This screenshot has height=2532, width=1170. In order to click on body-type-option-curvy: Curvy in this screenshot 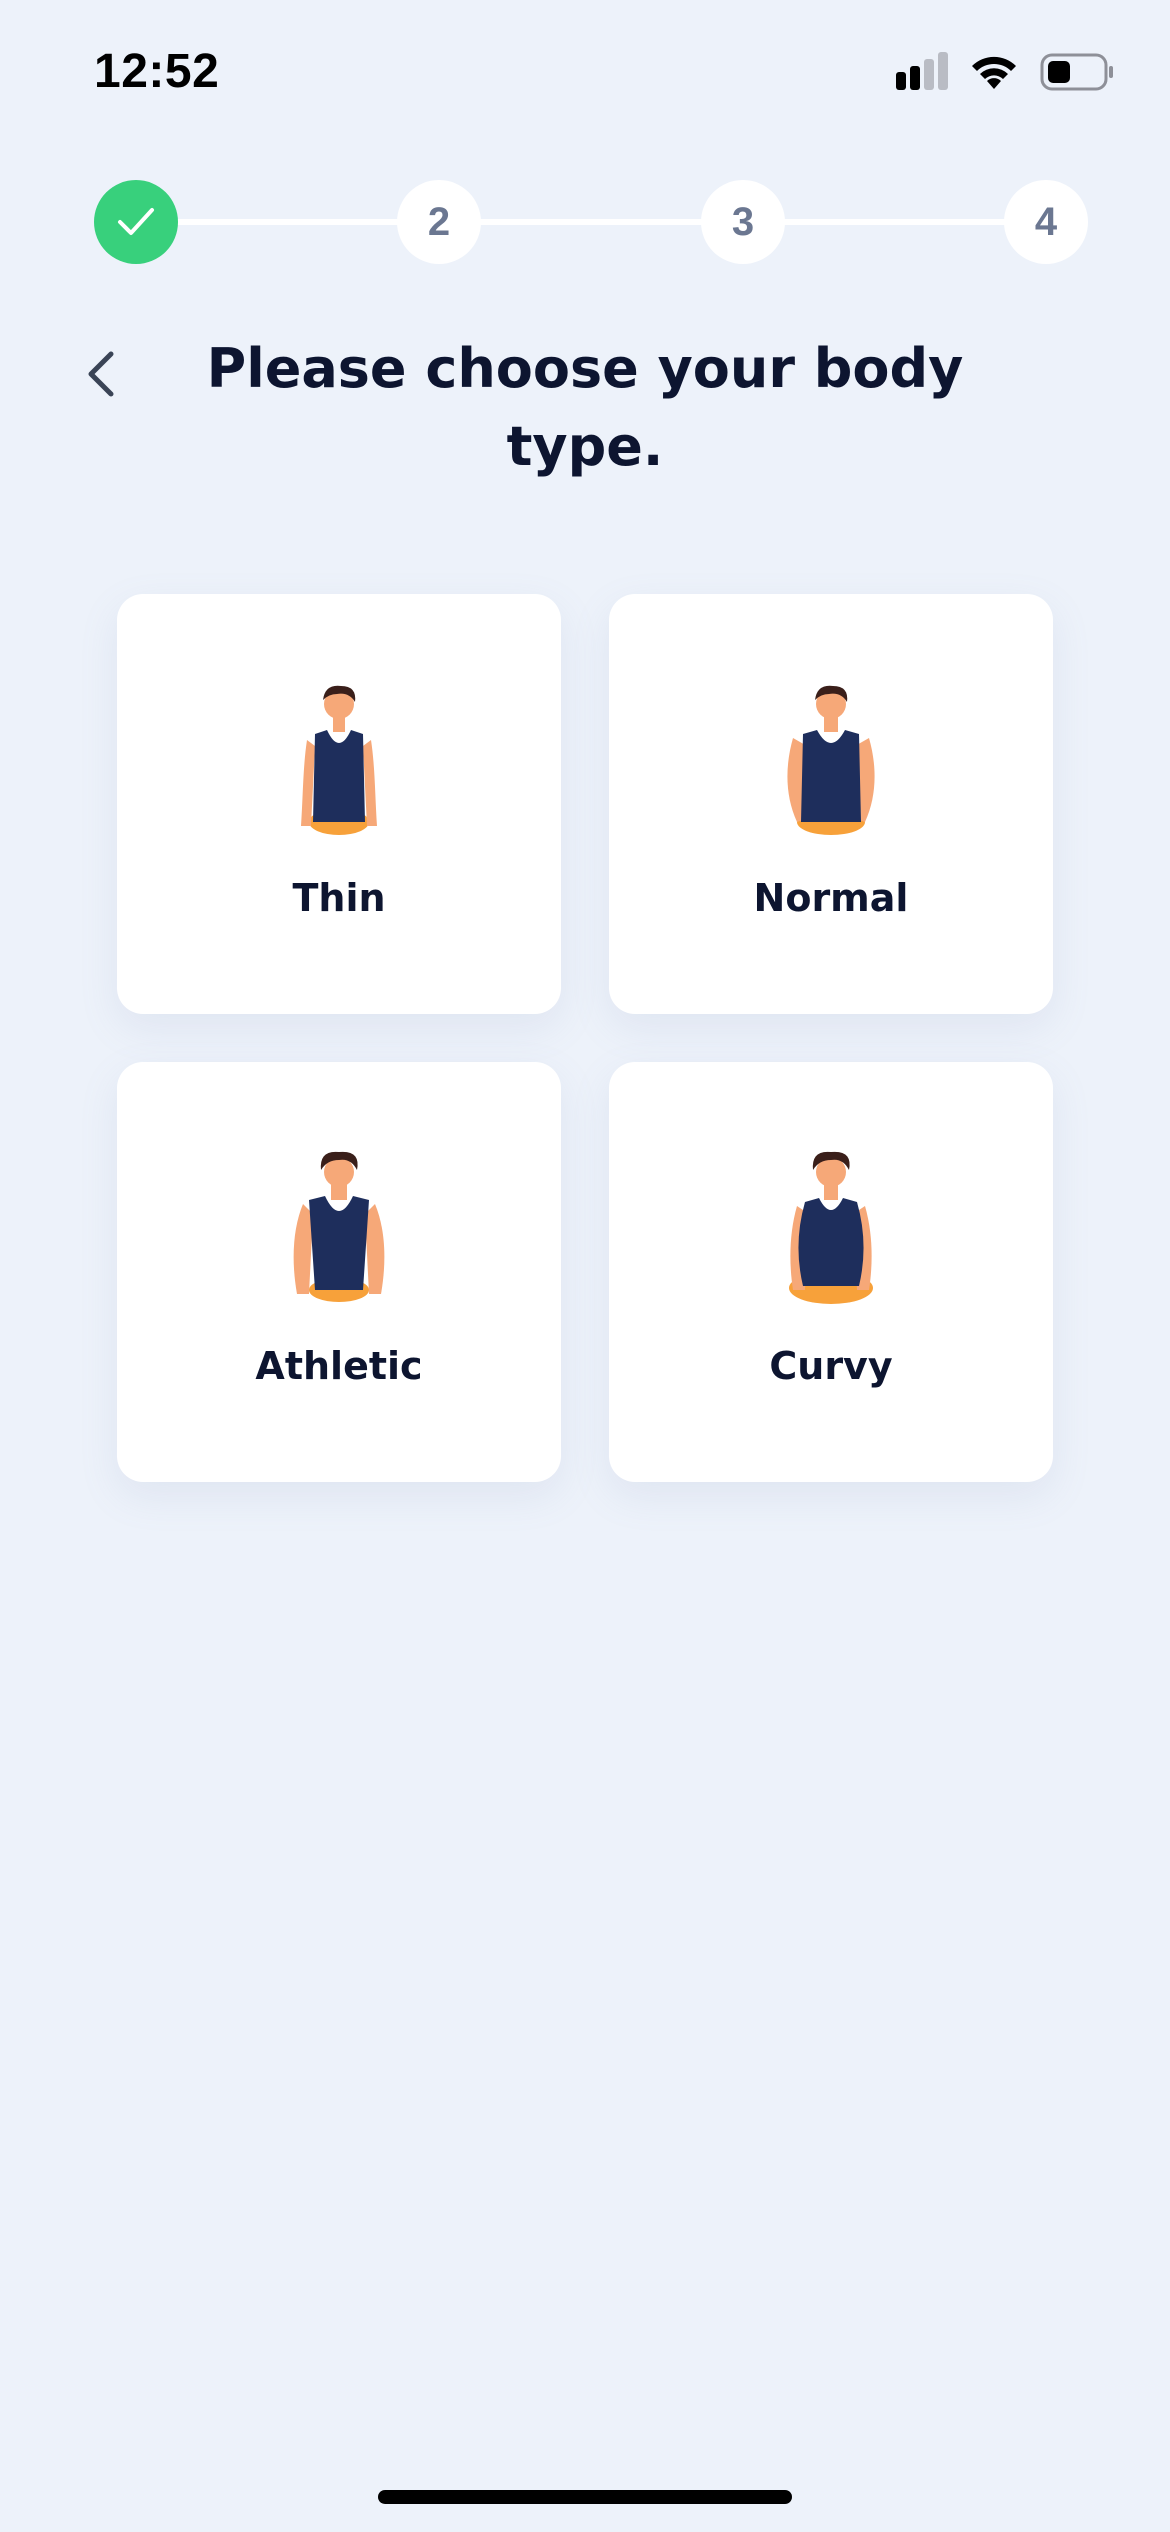, I will do `click(831, 1272)`.